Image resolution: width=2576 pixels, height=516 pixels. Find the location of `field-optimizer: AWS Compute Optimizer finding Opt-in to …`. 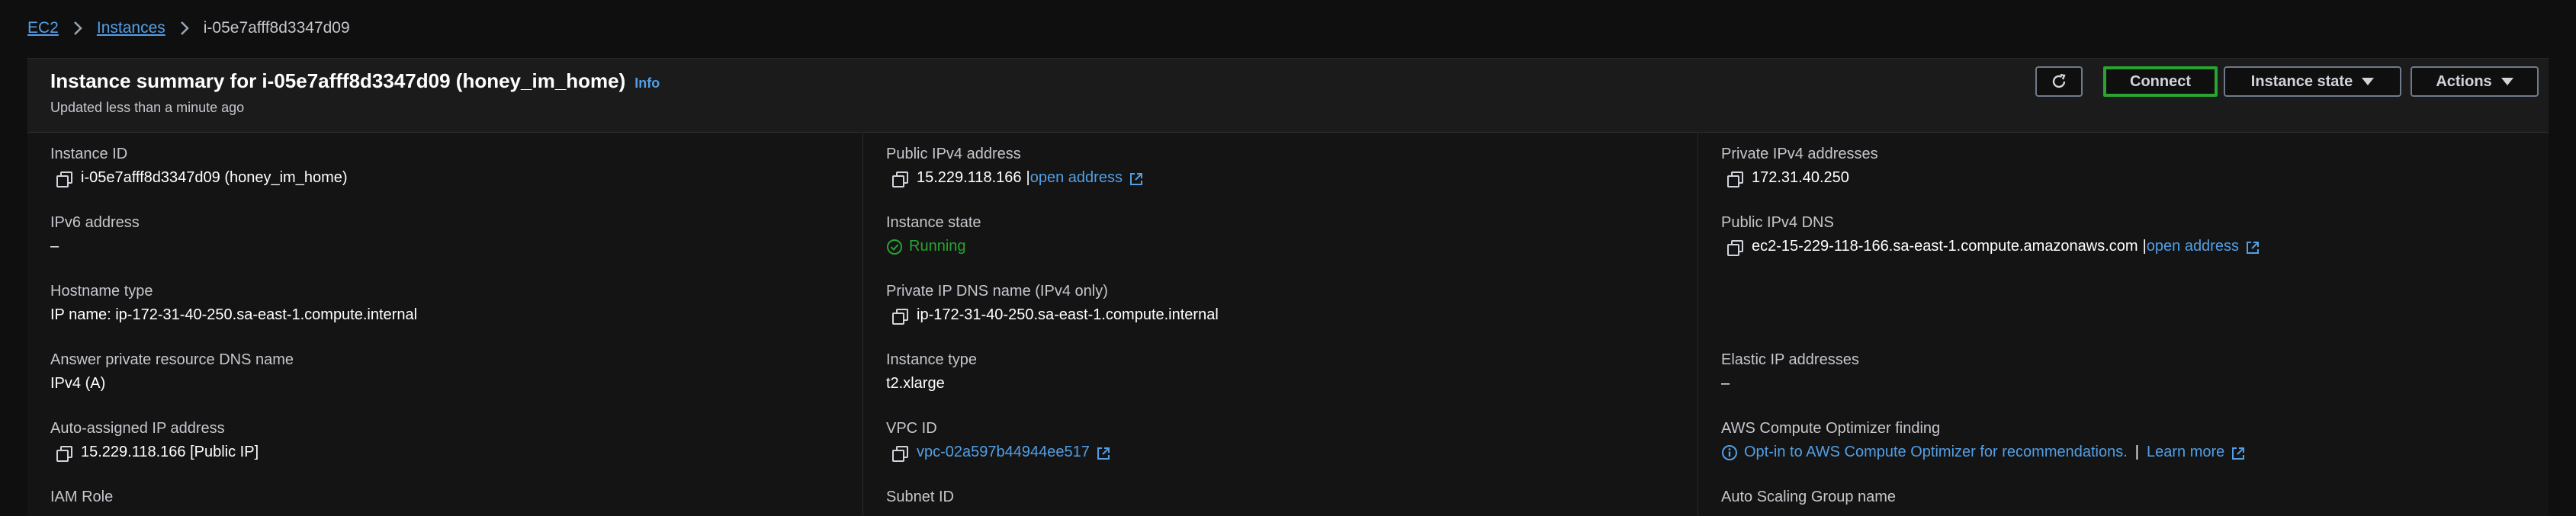

field-optimizer: AWS Compute Optimizer finding Opt-in to … is located at coordinates (1983, 441).